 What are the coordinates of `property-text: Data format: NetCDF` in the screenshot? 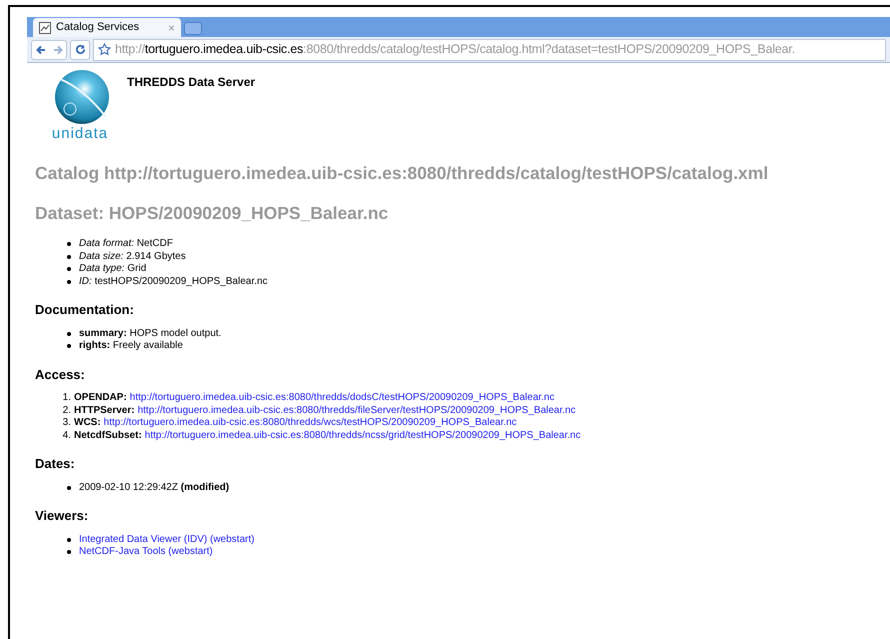 It's located at (126, 244).